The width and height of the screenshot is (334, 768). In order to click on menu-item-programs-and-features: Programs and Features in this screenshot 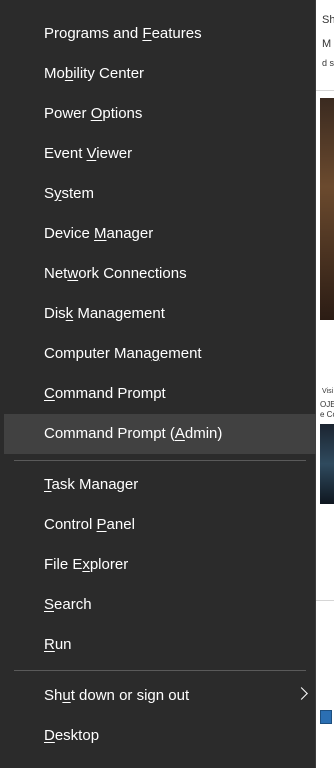, I will do `click(160, 34)`.